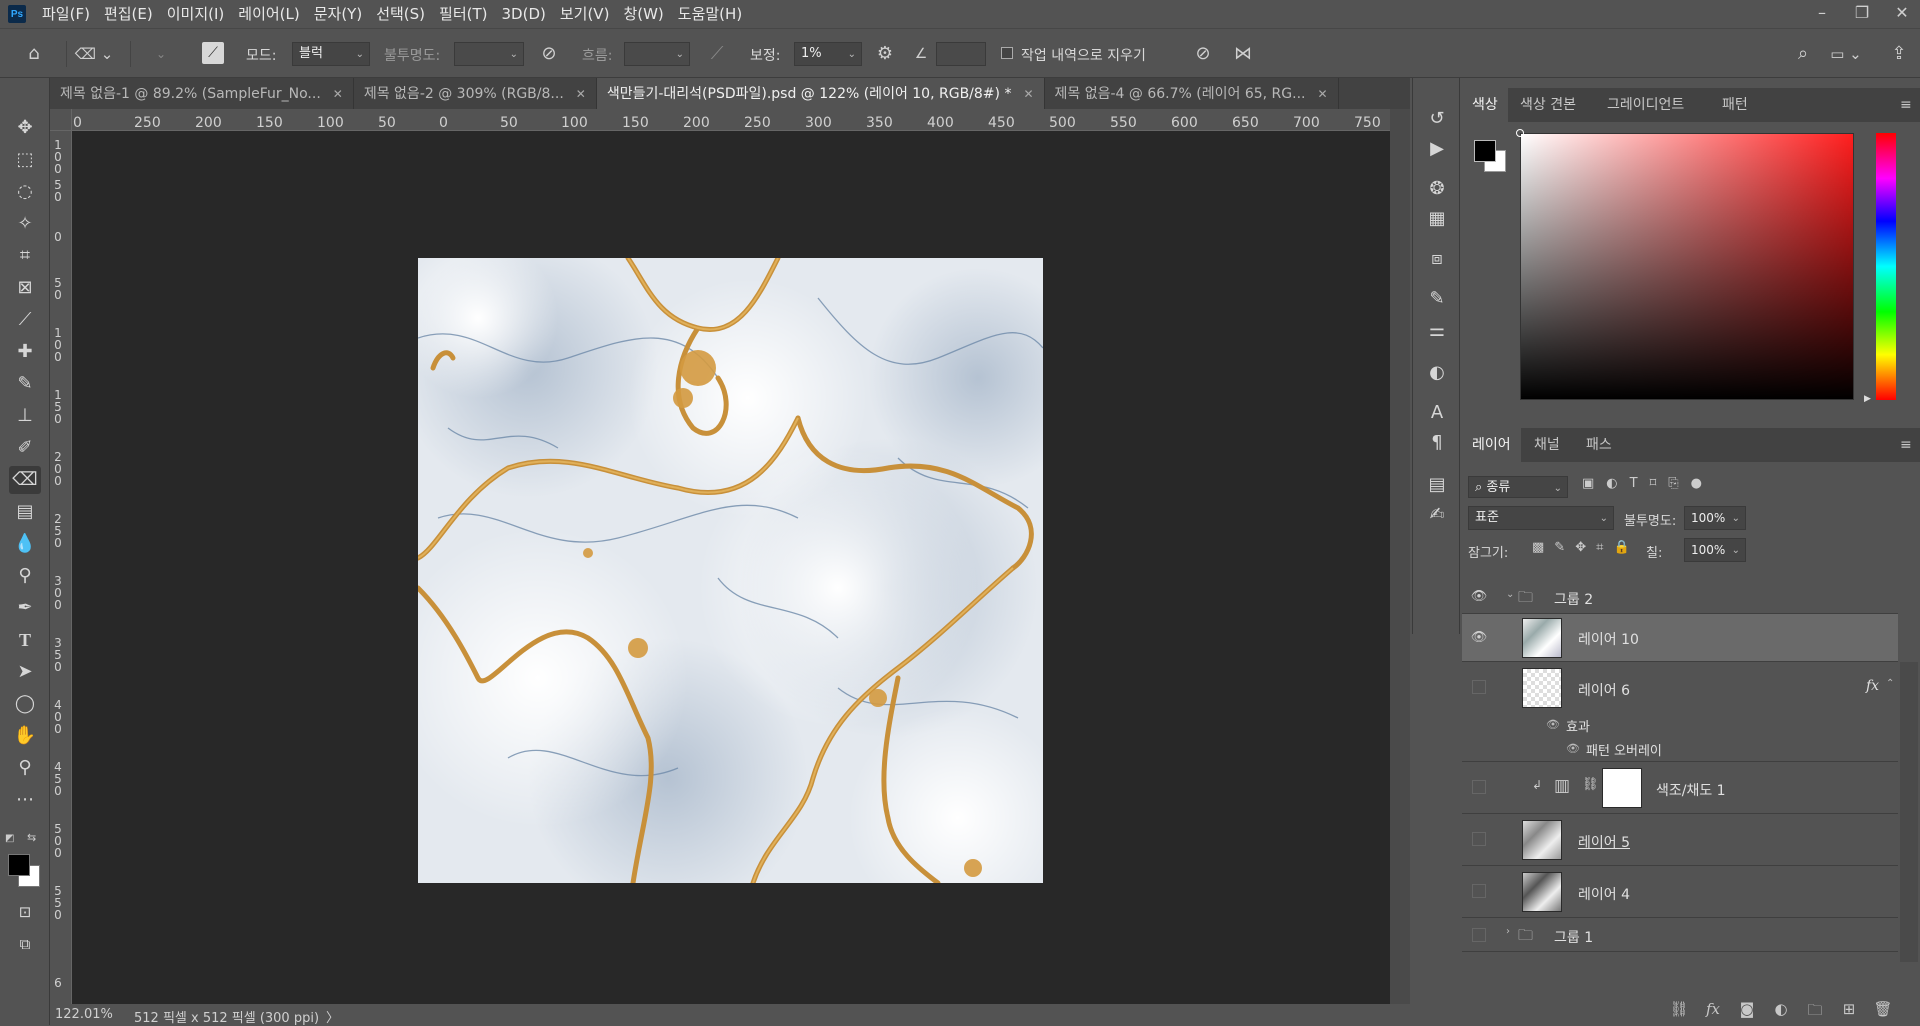  Describe the element at coordinates (1846, 54) in the screenshot. I see `workspace-icon: ▭ ⌄` at that location.